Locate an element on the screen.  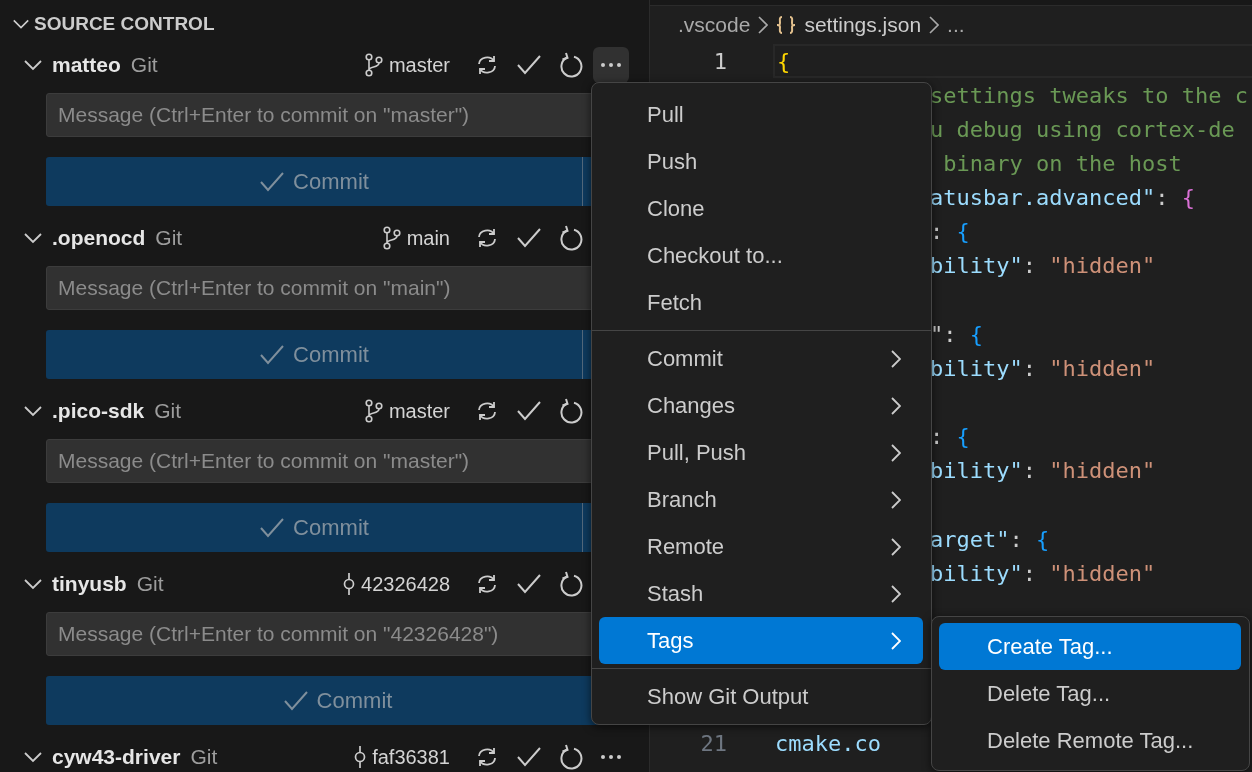
repository-name: matteo is located at coordinates (86, 65).